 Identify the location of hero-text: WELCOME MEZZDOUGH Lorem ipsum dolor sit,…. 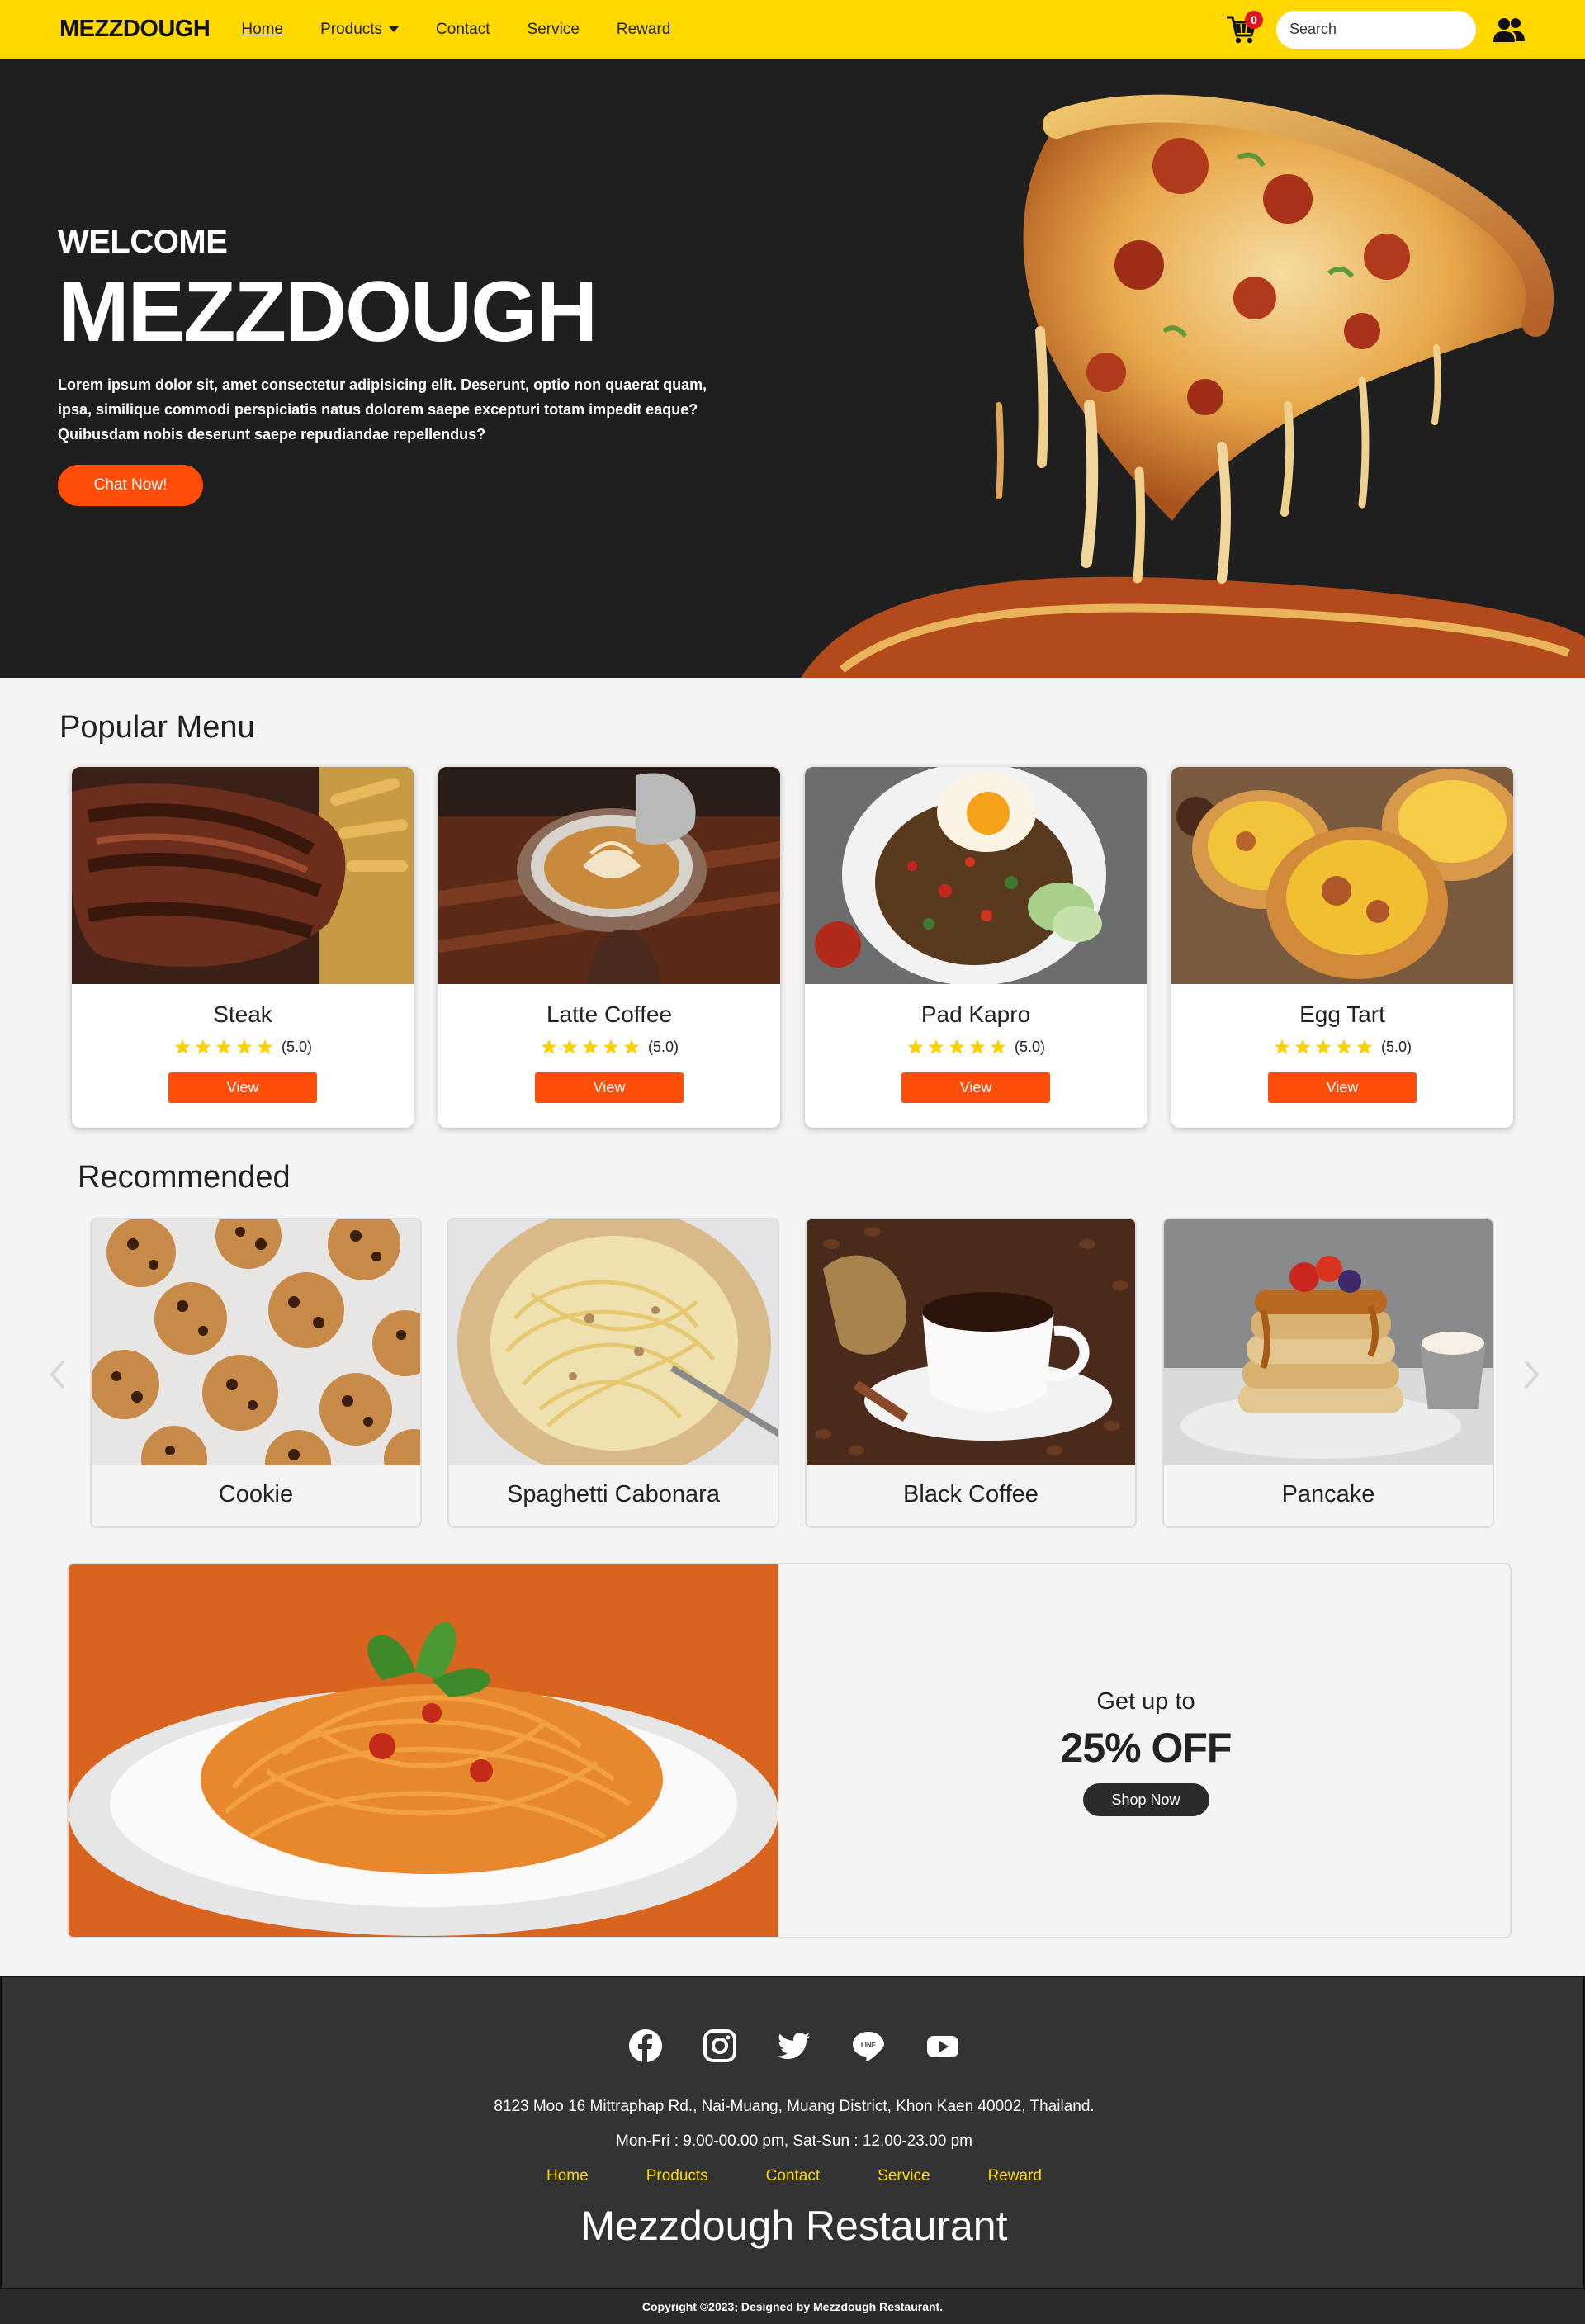
(397, 366).